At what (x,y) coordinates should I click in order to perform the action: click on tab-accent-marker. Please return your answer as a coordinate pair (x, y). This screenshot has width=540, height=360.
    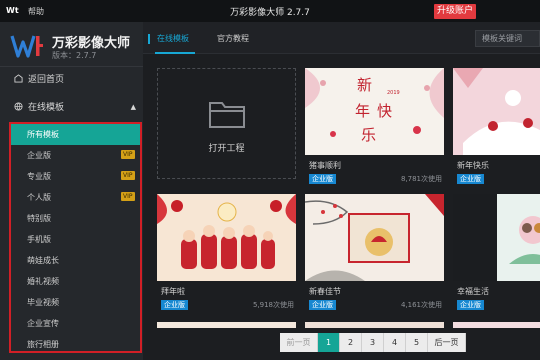
    Looking at the image, I should click on (149, 39).